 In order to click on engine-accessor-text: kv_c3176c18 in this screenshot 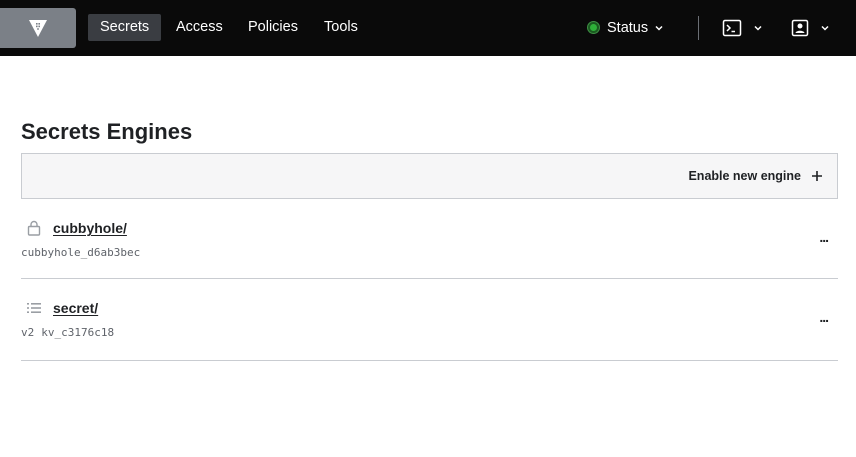, I will do `click(78, 332)`.